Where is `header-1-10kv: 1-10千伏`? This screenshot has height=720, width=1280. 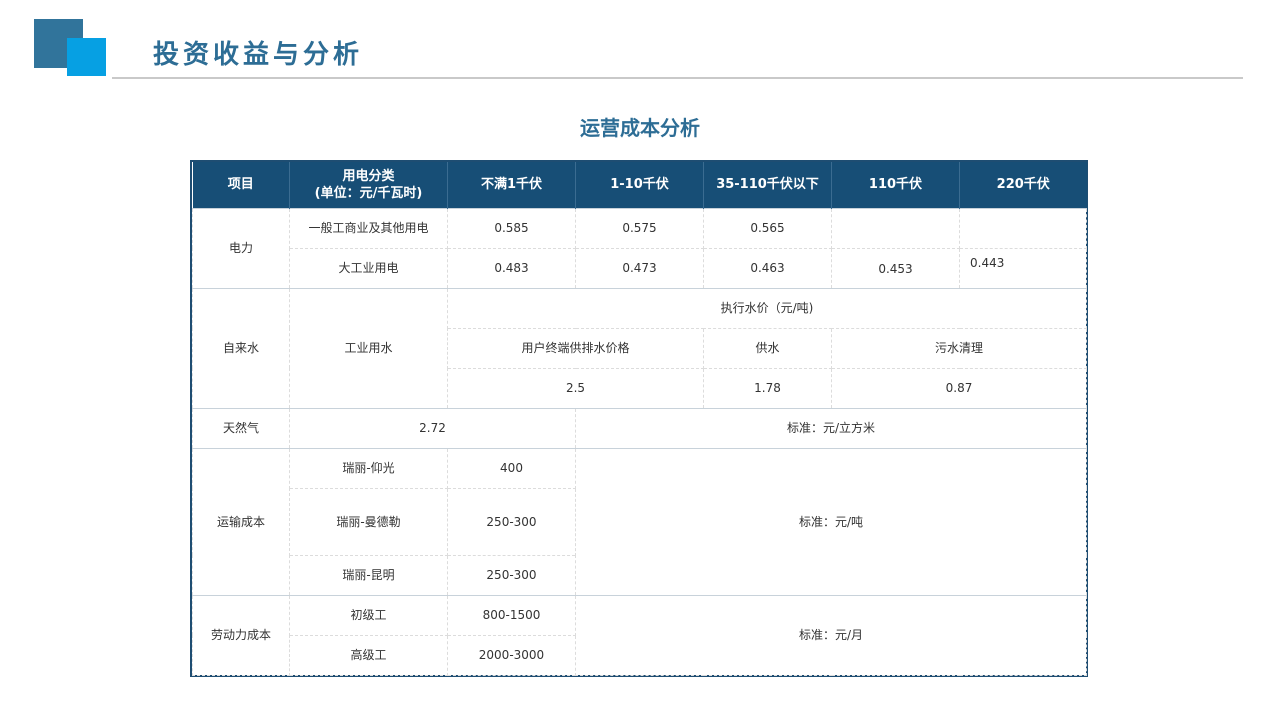 header-1-10kv: 1-10千伏 is located at coordinates (639, 185).